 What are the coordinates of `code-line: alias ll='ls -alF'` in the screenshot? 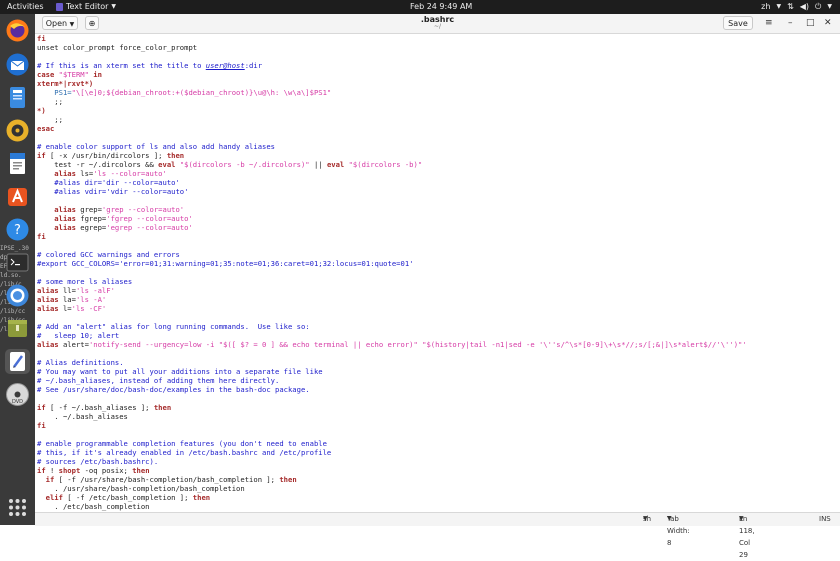 It's located at (438, 290).